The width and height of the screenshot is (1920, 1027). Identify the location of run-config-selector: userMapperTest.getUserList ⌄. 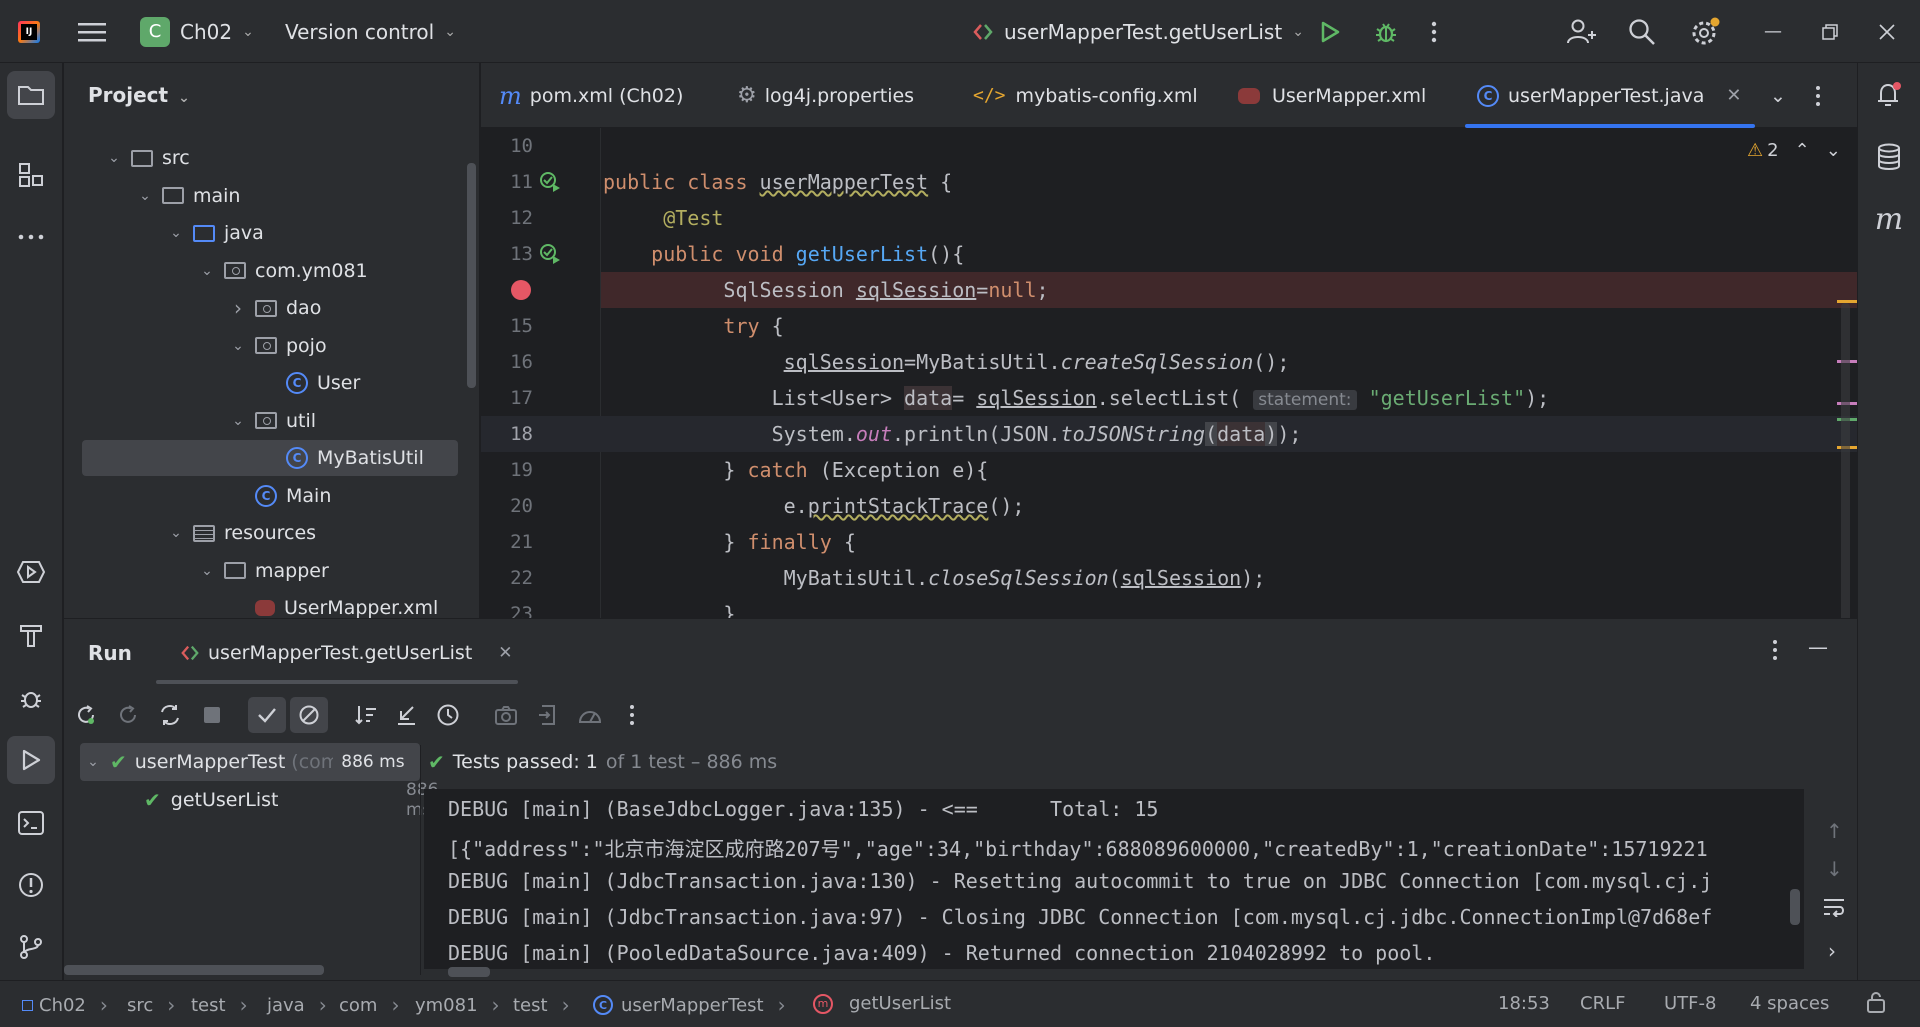
(1138, 31).